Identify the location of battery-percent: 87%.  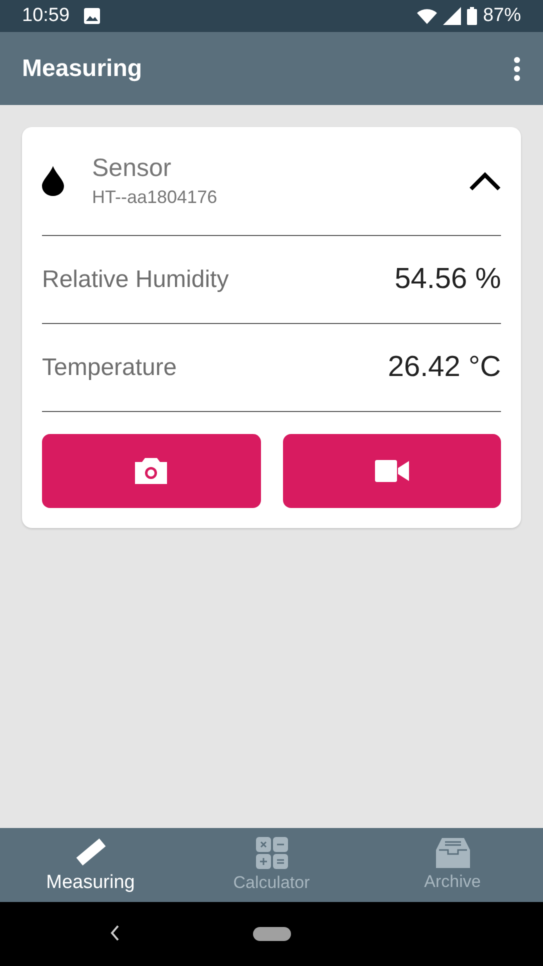
(501, 16).